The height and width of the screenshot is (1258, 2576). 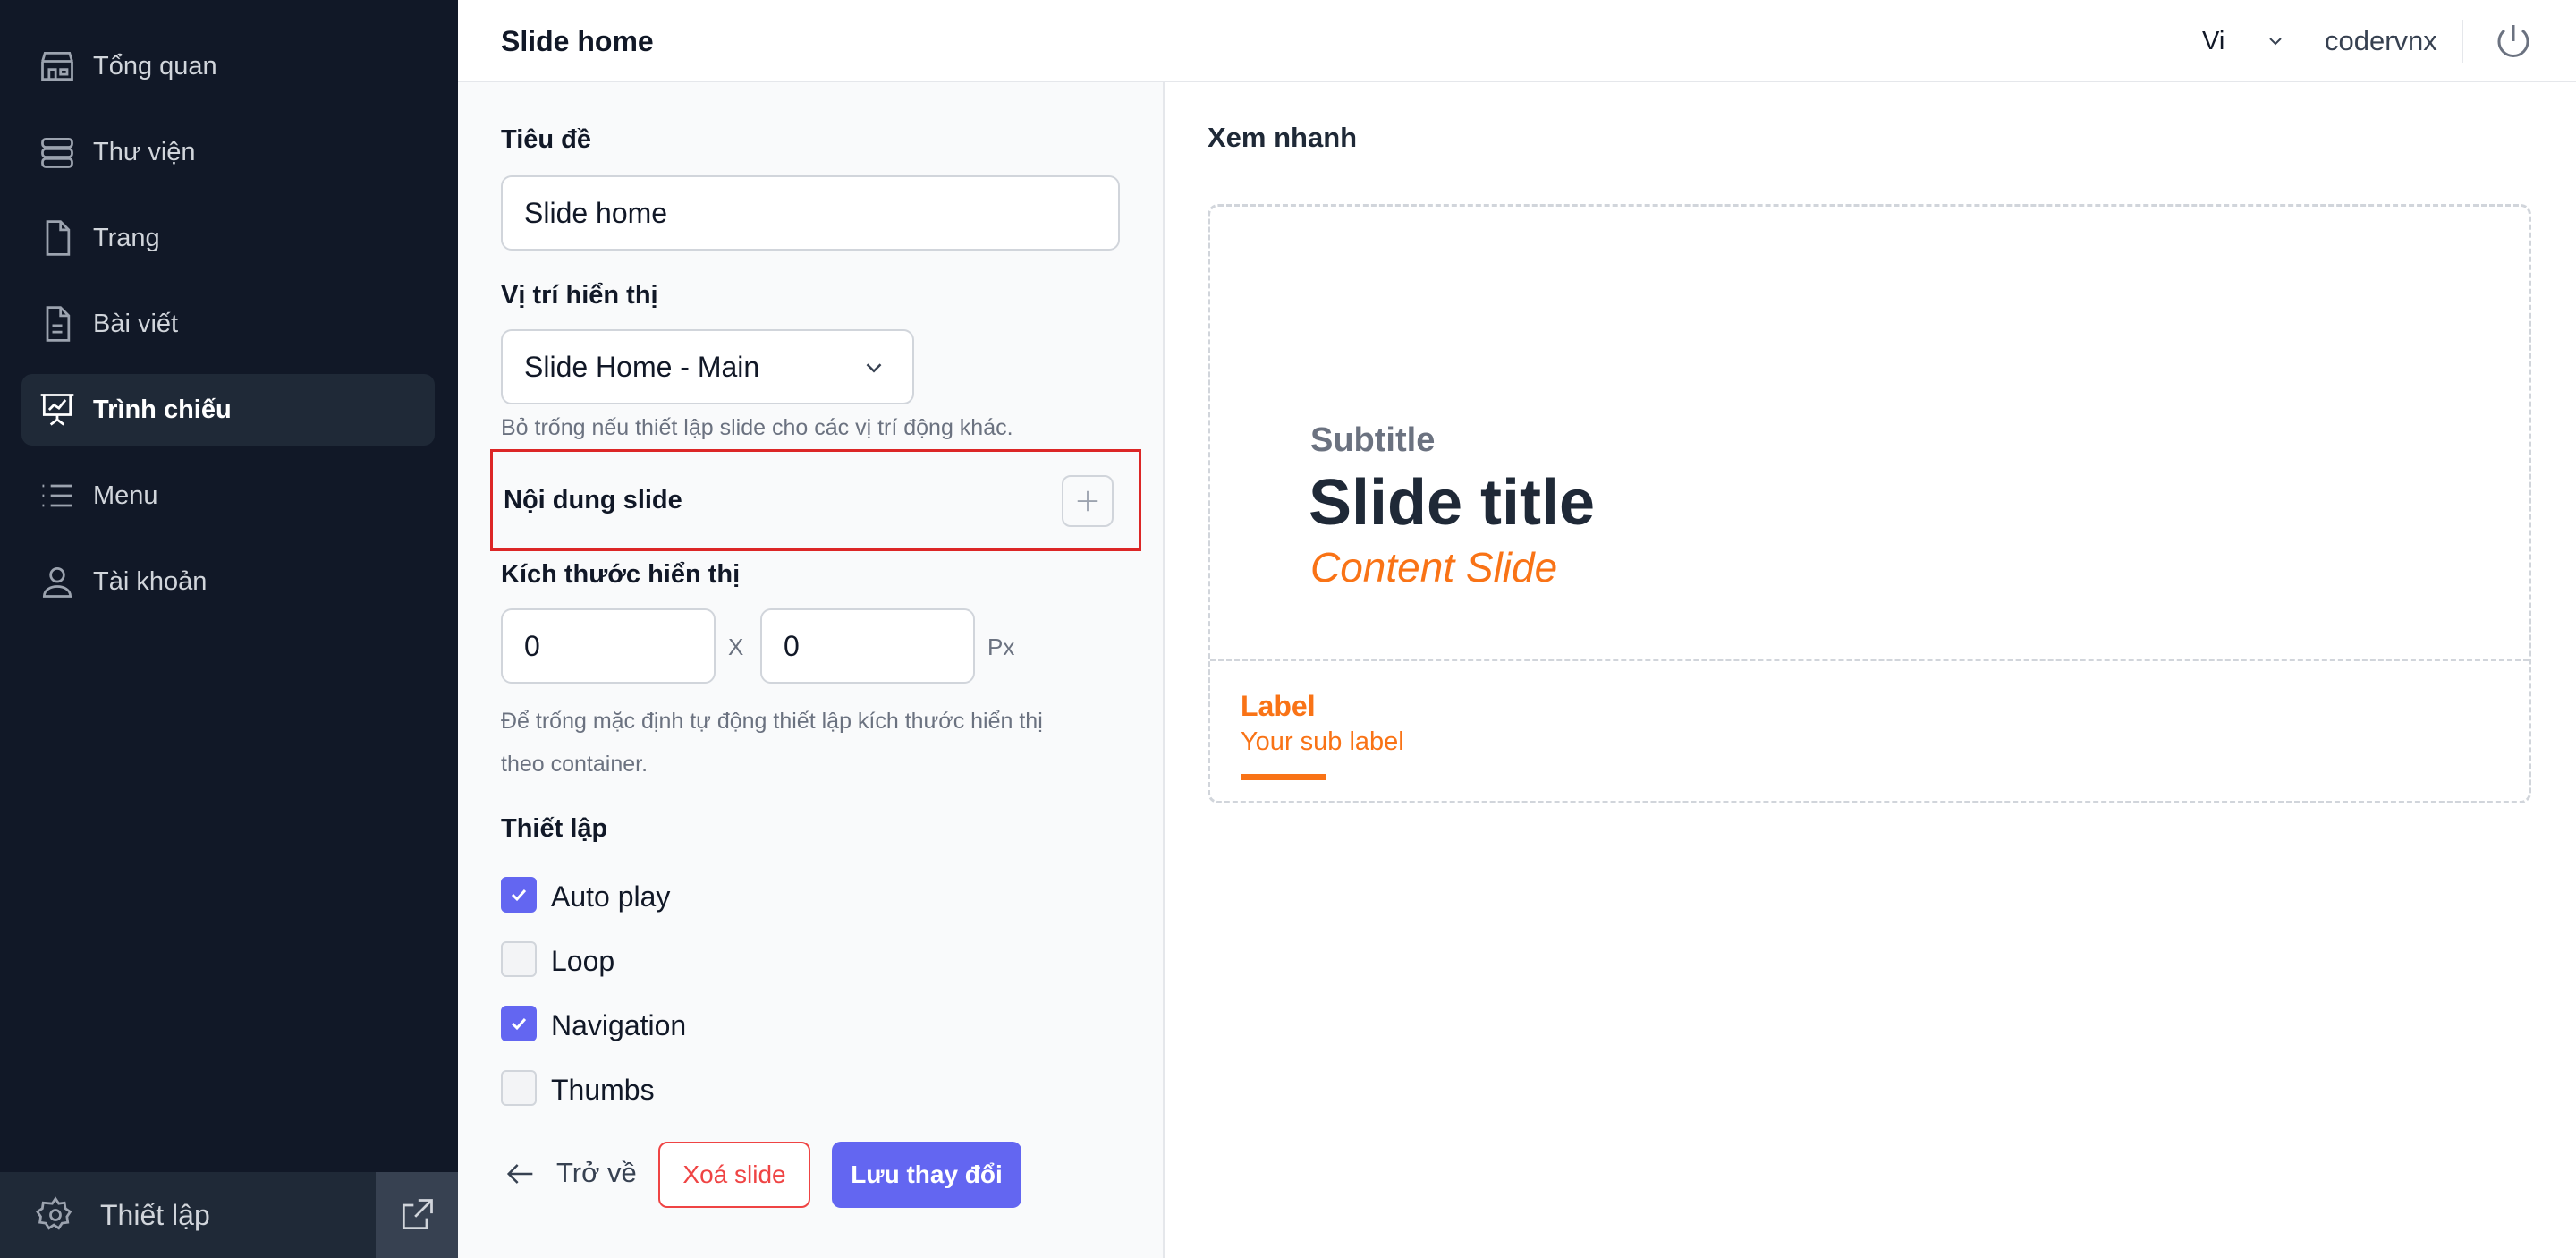 I want to click on top-header: Slide home Vi codervnx, so click(x=1517, y=41).